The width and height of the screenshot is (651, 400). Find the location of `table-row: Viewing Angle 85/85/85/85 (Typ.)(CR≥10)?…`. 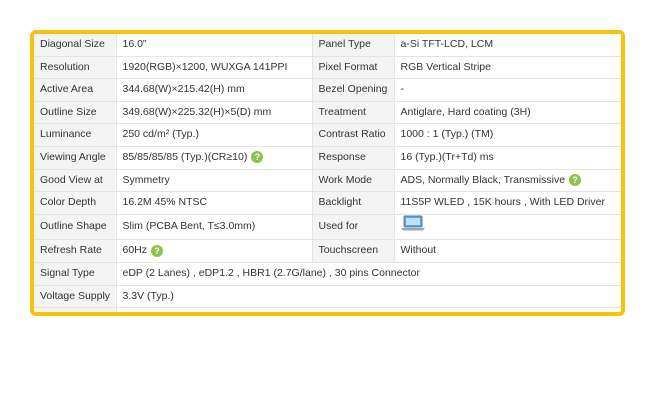

table-row: Viewing Angle 85/85/85/85 (Typ.)(CR≥10)?… is located at coordinates (327, 158).